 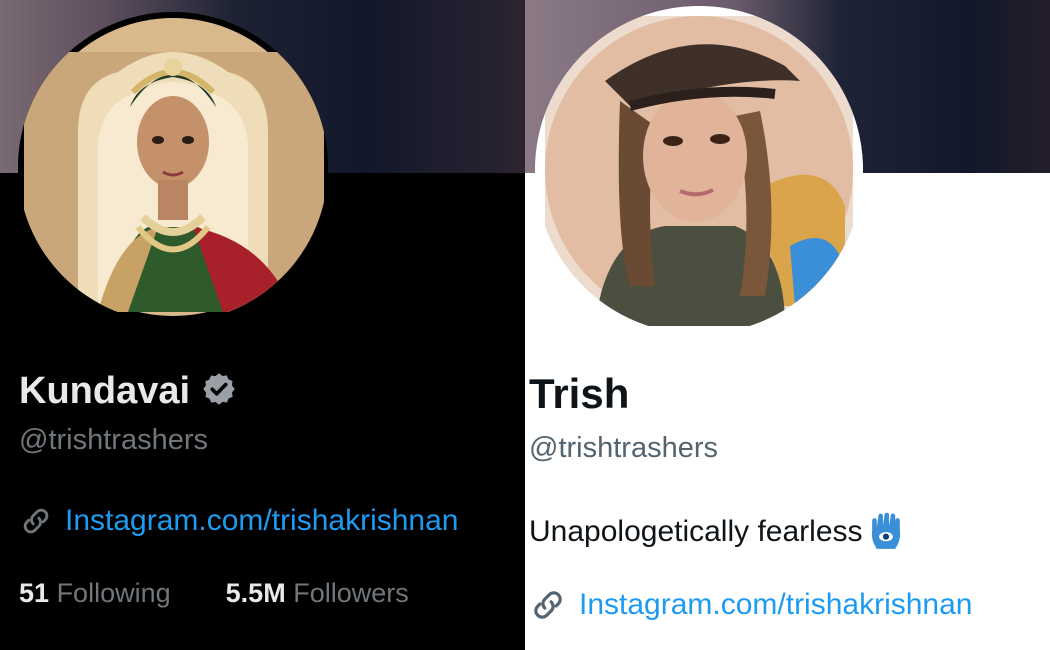 What do you see at coordinates (113, 593) in the screenshot?
I see `following-label: Following` at bounding box center [113, 593].